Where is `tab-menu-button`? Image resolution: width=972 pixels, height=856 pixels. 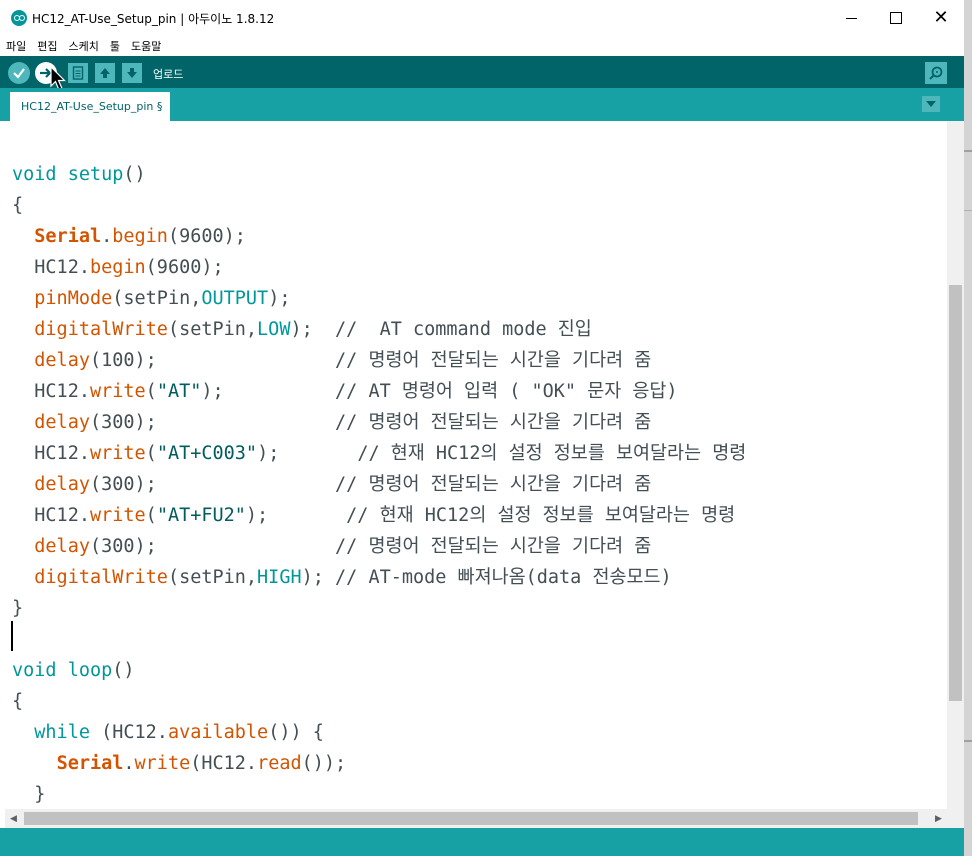
tab-menu-button is located at coordinates (931, 104).